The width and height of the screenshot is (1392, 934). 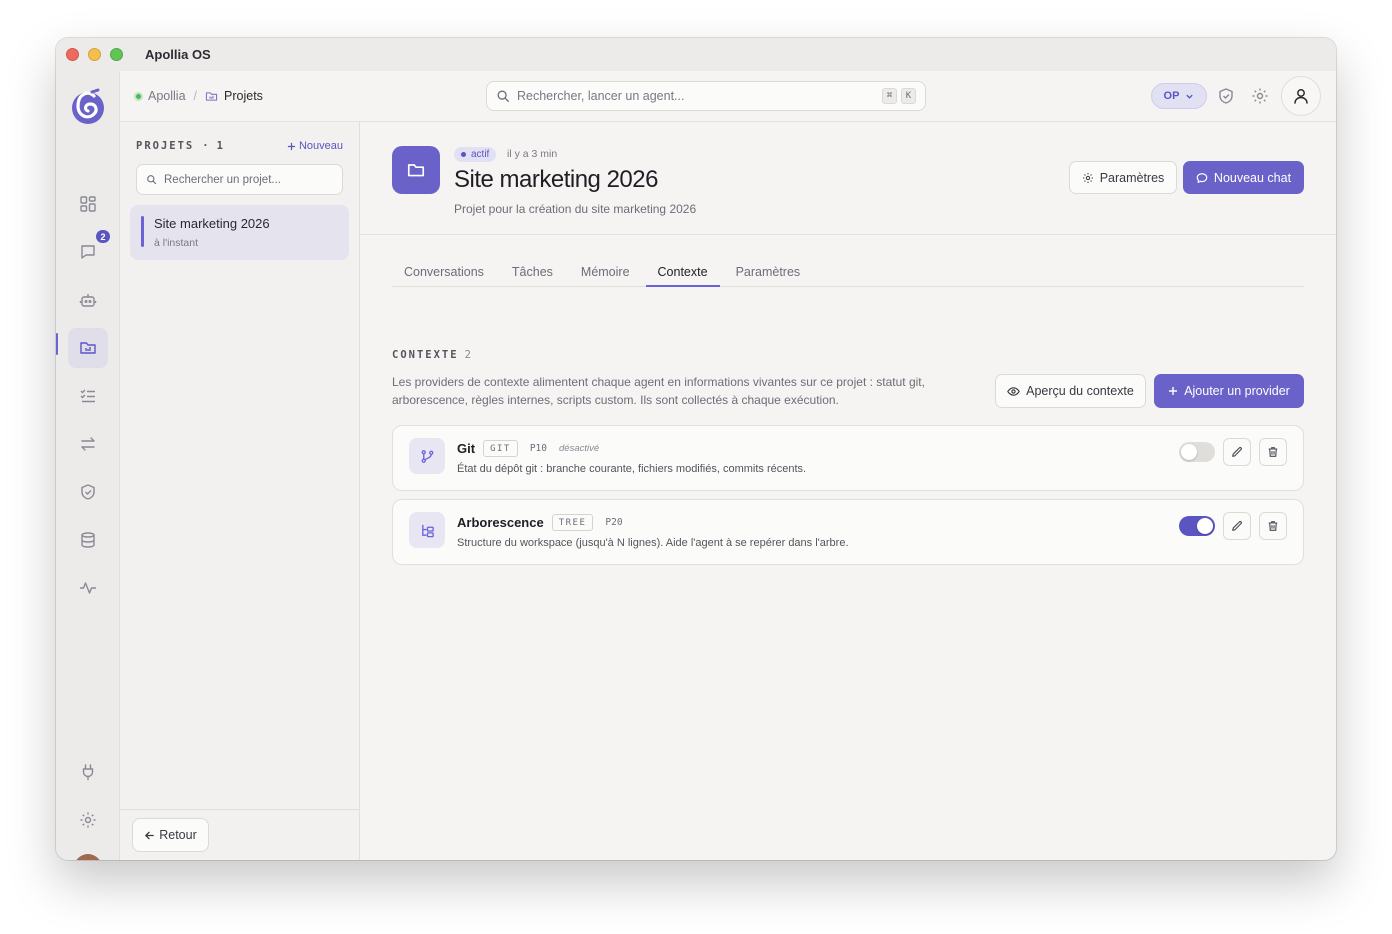 What do you see at coordinates (165, 146) in the screenshot?
I see `projects-label: PROJETS` at bounding box center [165, 146].